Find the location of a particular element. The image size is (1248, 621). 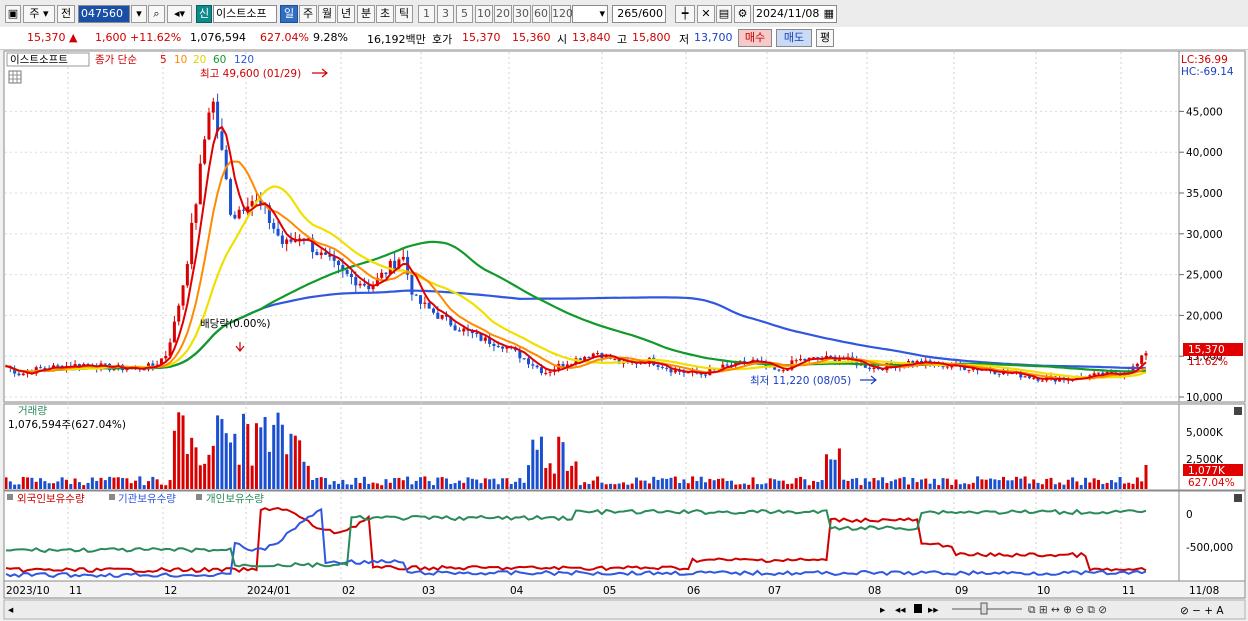

tab-second: 초 is located at coordinates (385, 14).